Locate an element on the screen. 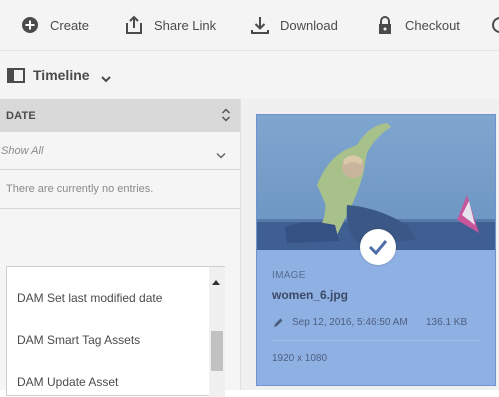 The width and height of the screenshot is (499, 397). rail-header: Timeline is located at coordinates (249, 75).